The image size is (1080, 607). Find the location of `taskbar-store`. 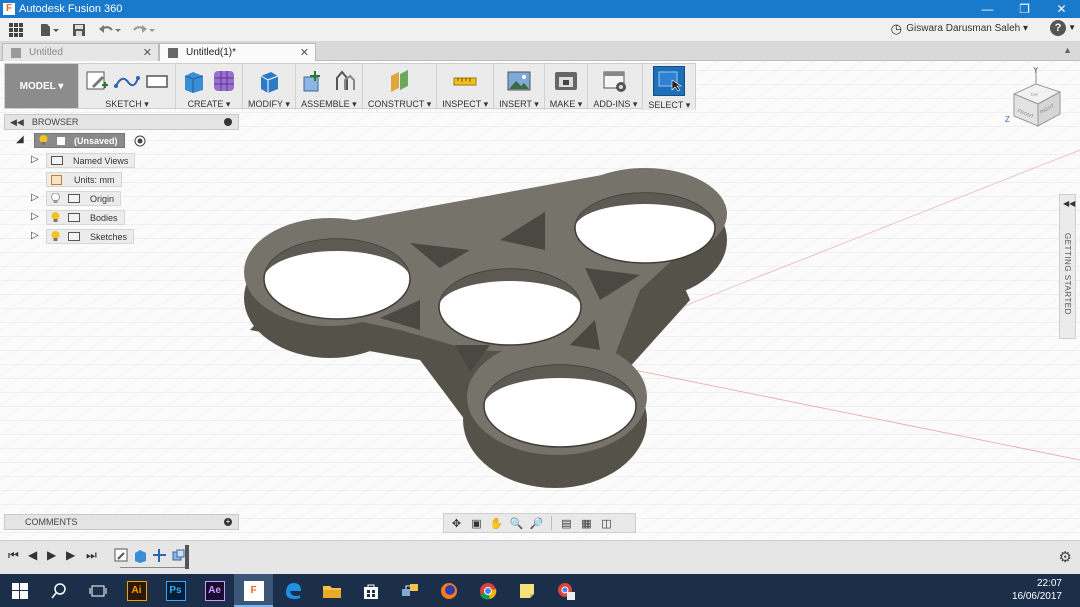

taskbar-store is located at coordinates (370, 590).